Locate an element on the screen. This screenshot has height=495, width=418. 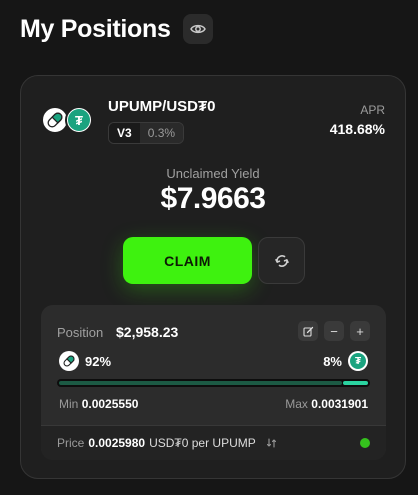
position-value: $2,958.23 is located at coordinates (147, 332).